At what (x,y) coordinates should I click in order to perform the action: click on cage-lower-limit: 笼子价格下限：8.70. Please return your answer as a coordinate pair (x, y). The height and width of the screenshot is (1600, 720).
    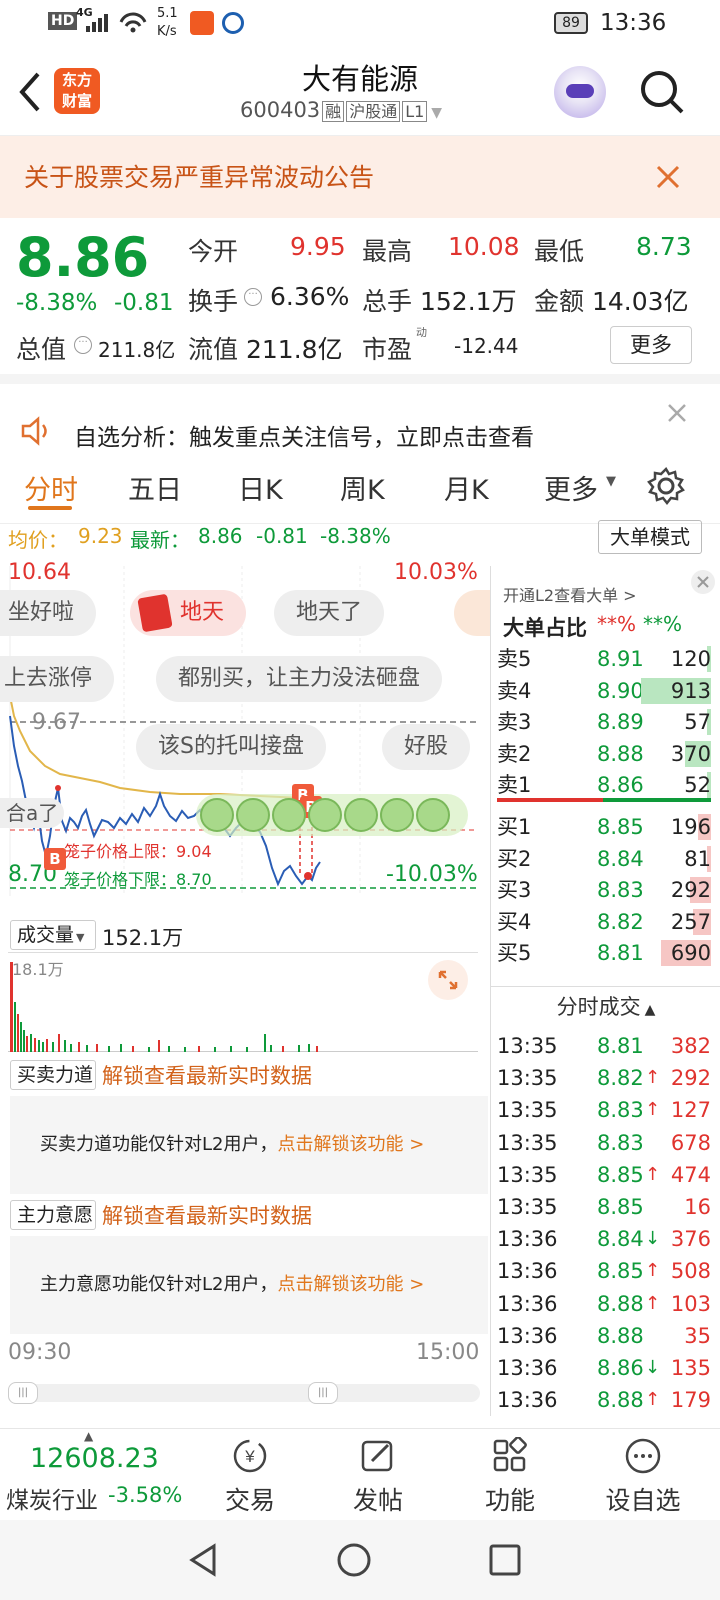
    Looking at the image, I should click on (138, 879).